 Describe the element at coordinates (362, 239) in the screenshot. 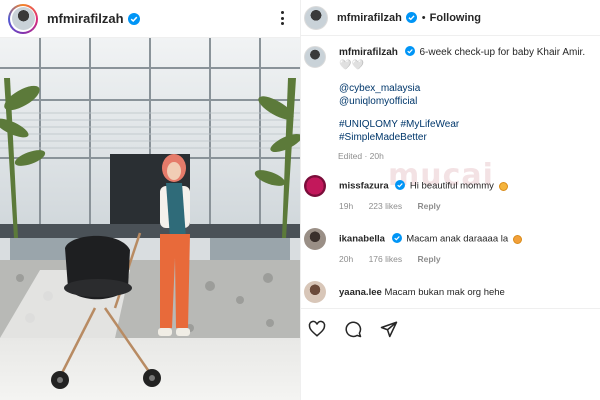

I see `comment-username: ikanabella` at that location.